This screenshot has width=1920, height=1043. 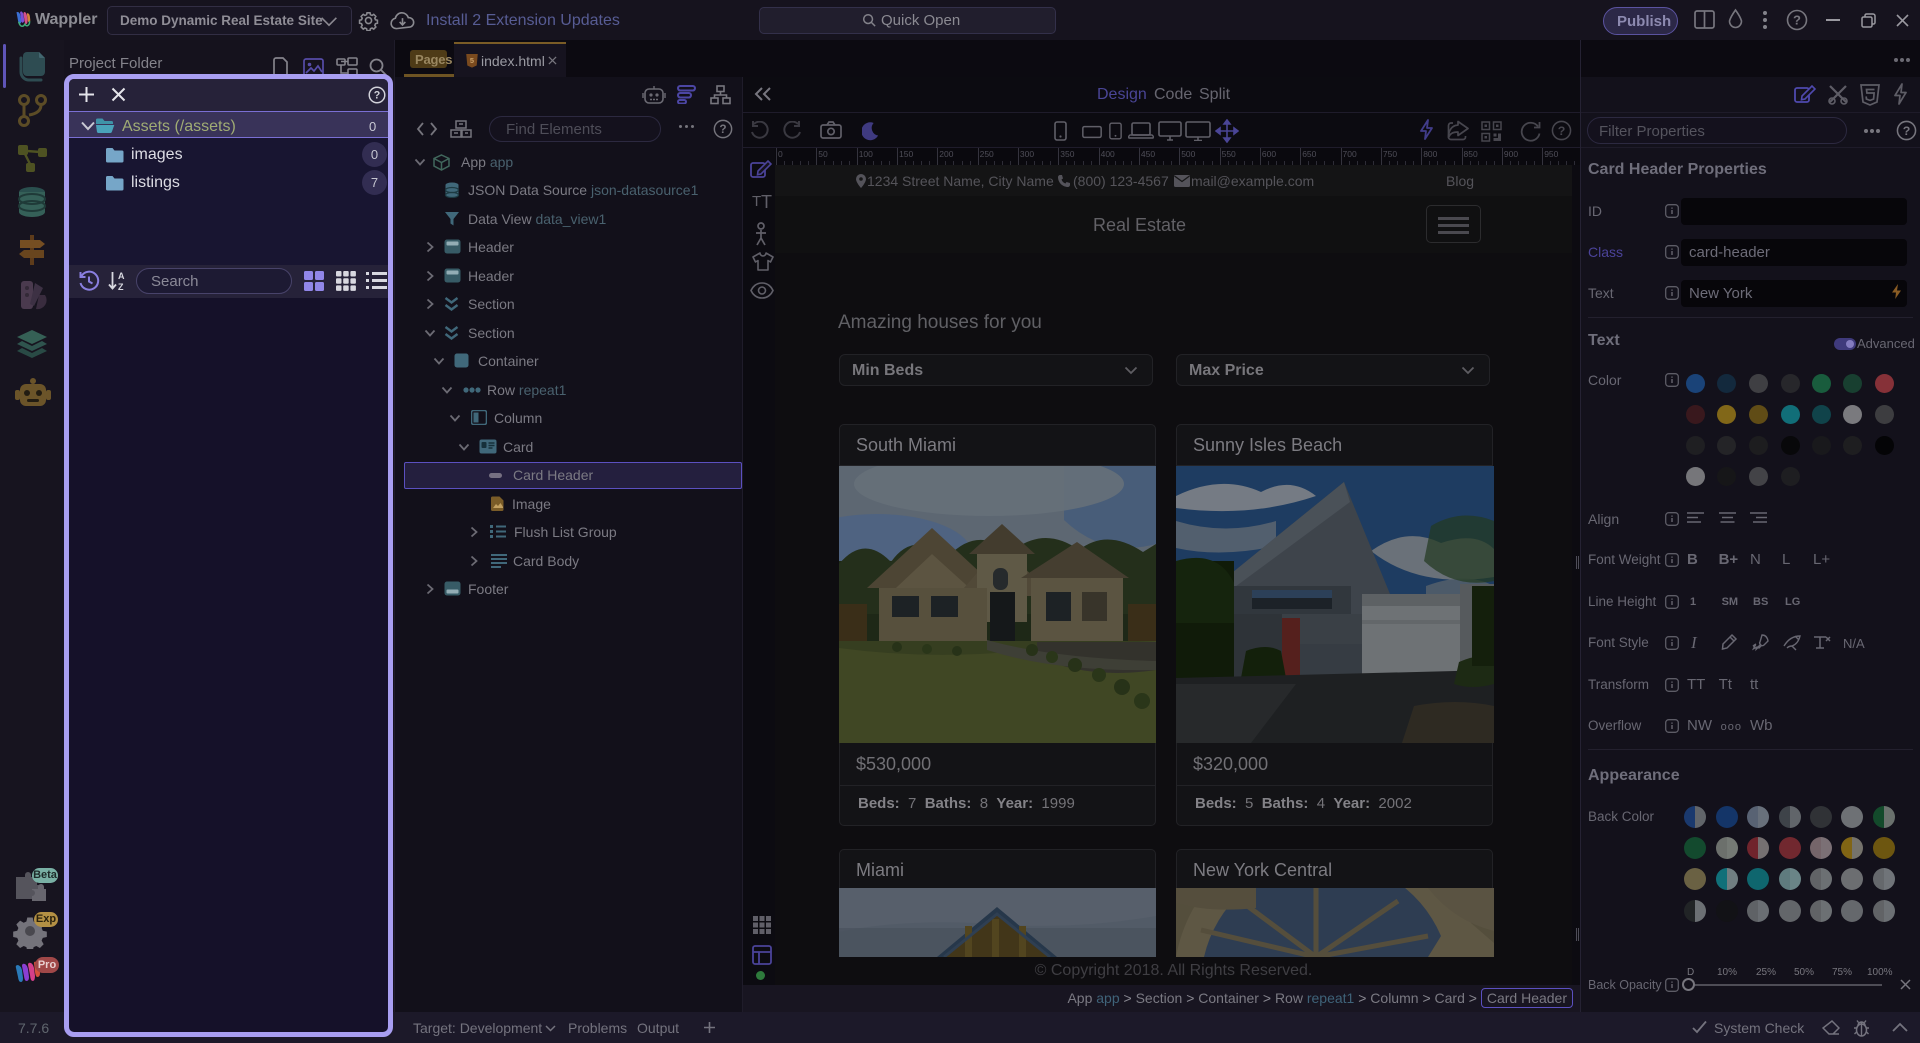 What do you see at coordinates (121, 287) in the screenshot?
I see `svg-text: Z` at bounding box center [121, 287].